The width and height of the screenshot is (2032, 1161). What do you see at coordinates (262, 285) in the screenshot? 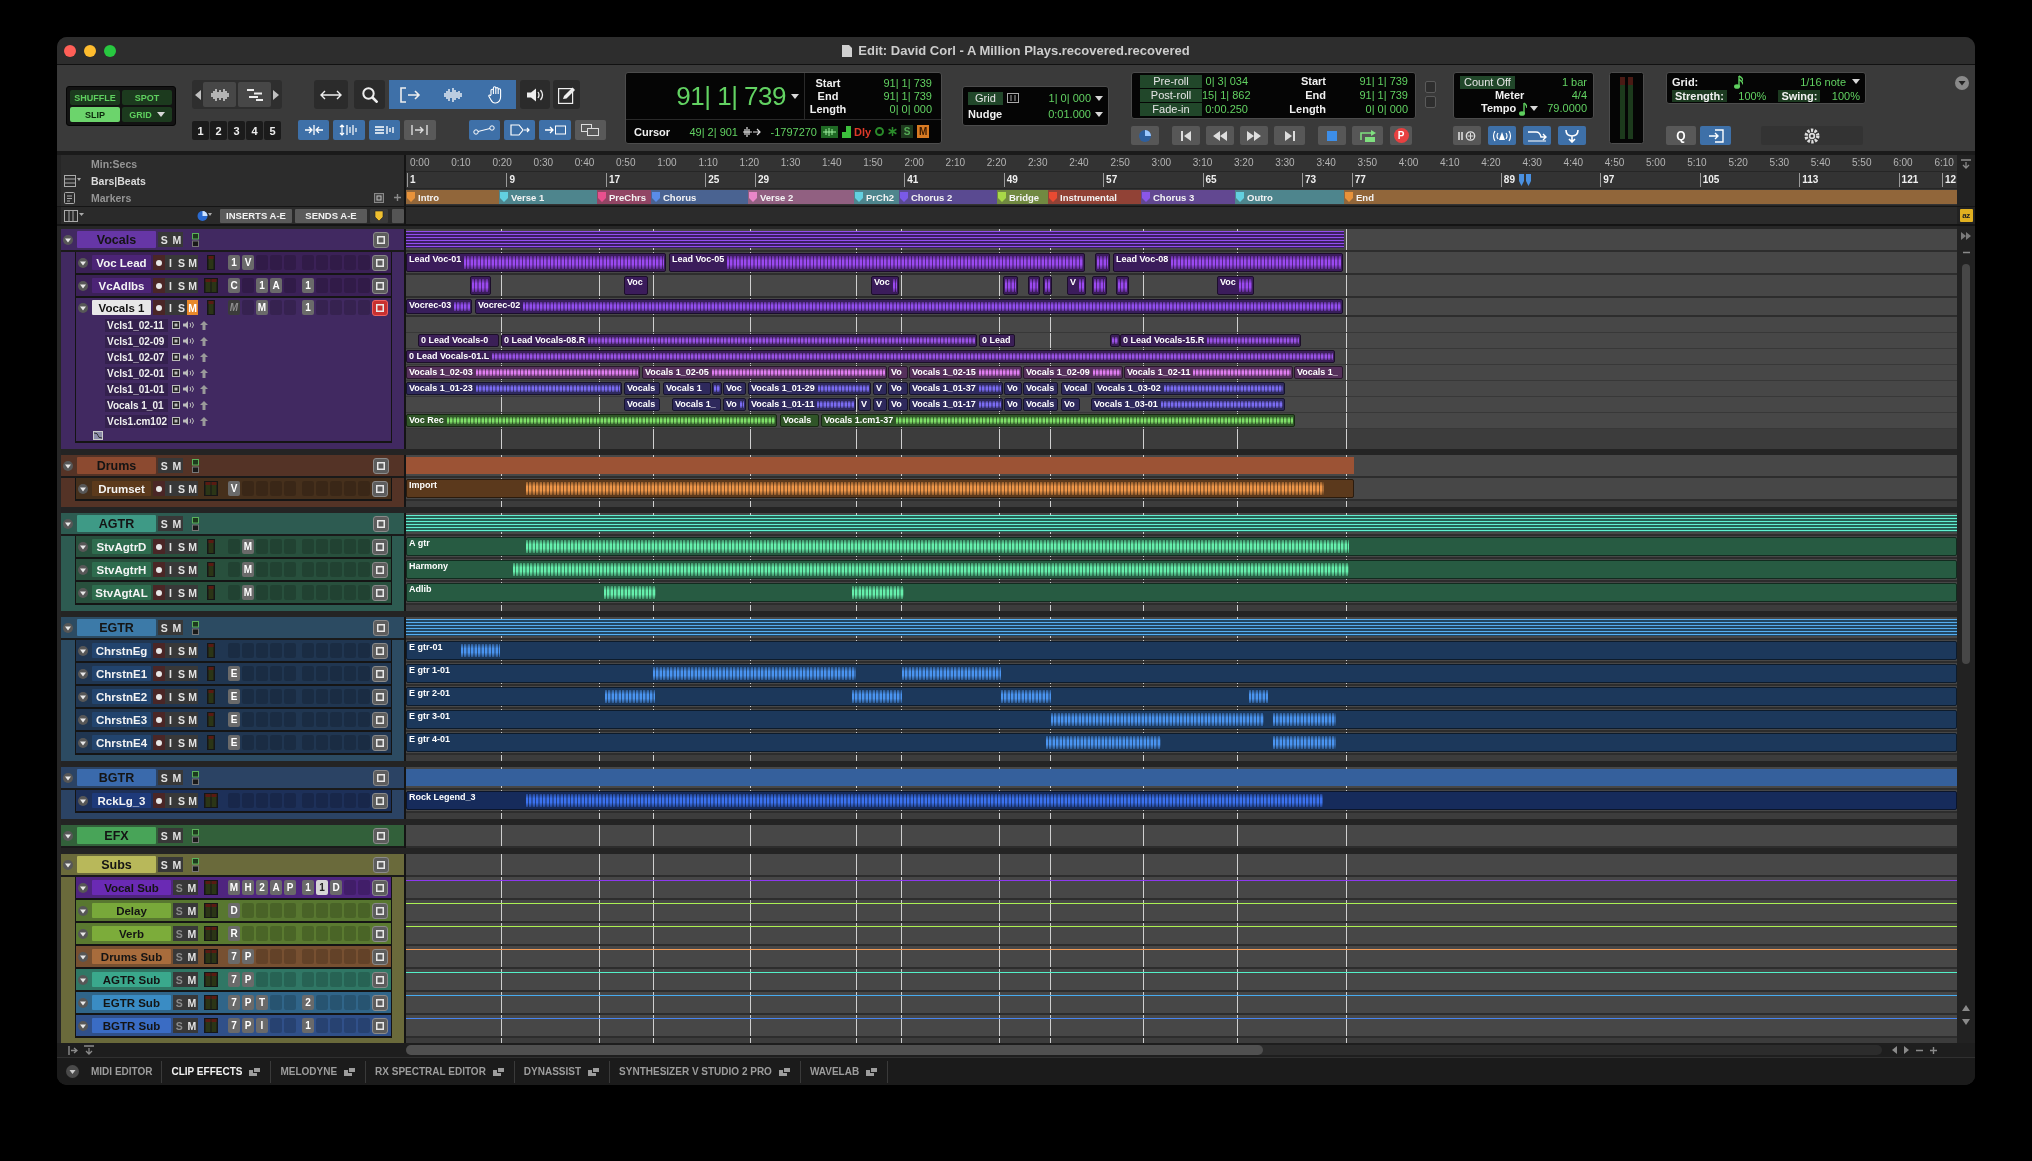
I see `insert-button: 1` at bounding box center [262, 285].